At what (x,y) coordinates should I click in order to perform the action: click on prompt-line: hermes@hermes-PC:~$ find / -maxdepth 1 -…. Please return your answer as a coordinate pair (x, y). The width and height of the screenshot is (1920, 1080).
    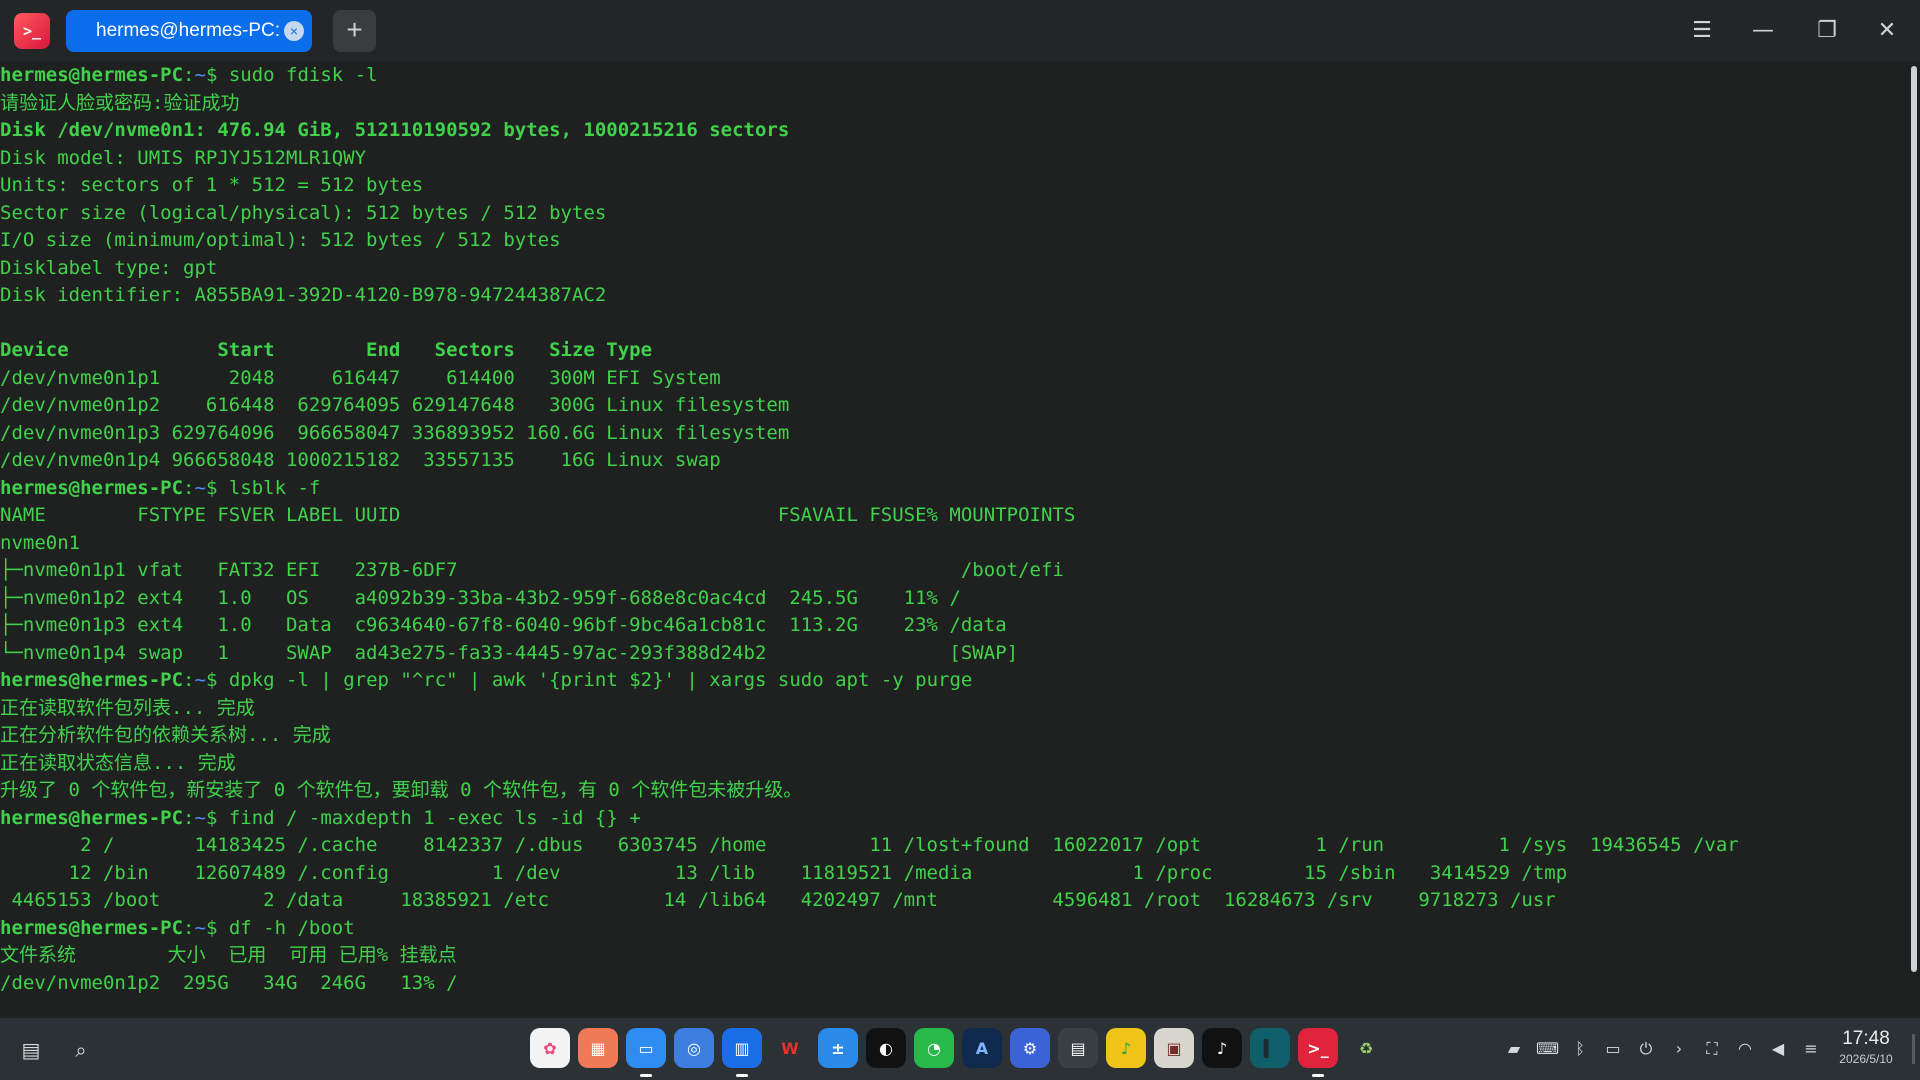
    Looking at the image, I should click on (954, 819).